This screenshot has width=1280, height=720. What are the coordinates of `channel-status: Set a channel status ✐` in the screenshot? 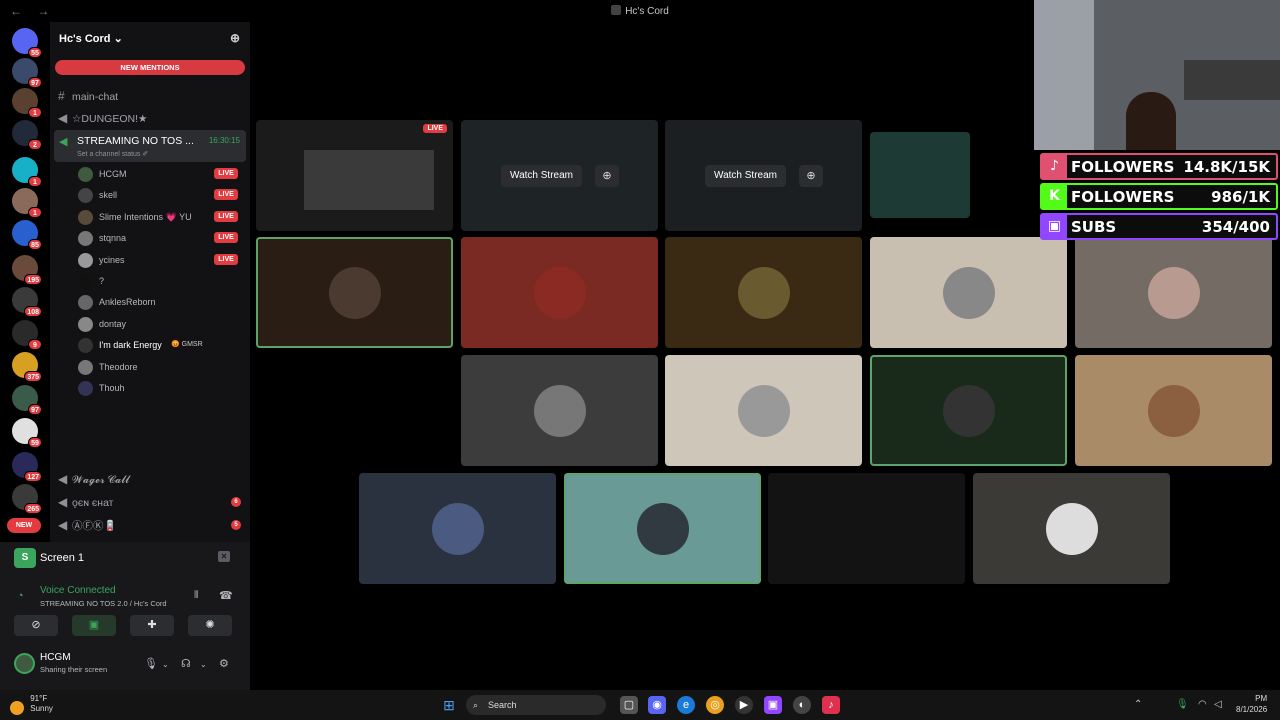 It's located at (112, 154).